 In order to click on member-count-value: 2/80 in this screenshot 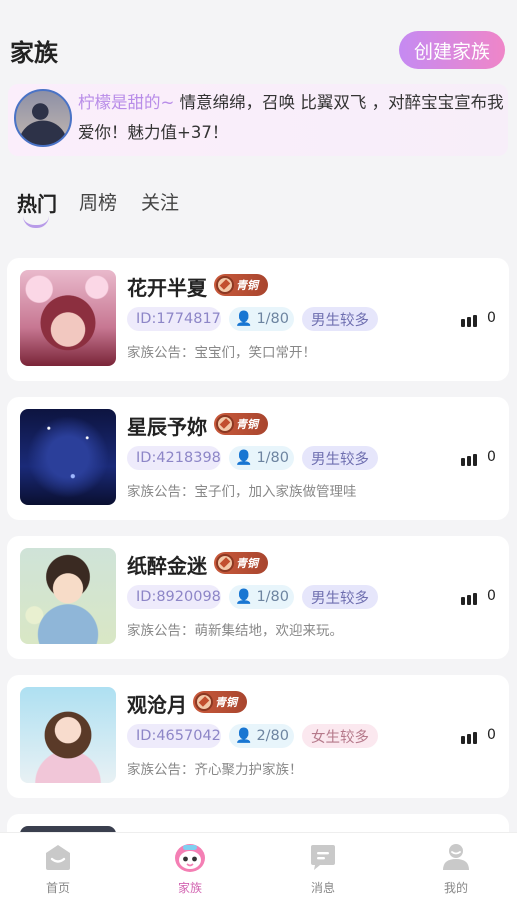, I will do `click(272, 736)`.